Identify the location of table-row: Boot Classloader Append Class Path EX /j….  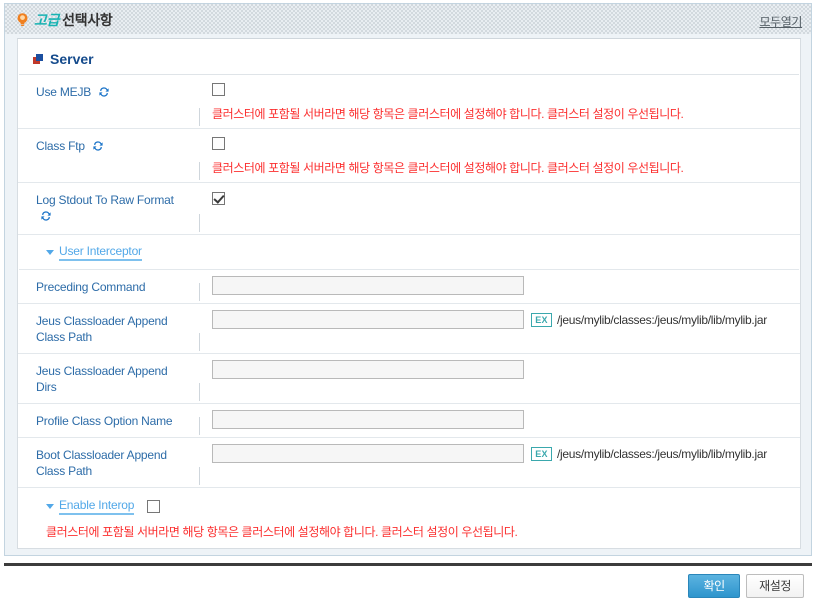
(409, 463).